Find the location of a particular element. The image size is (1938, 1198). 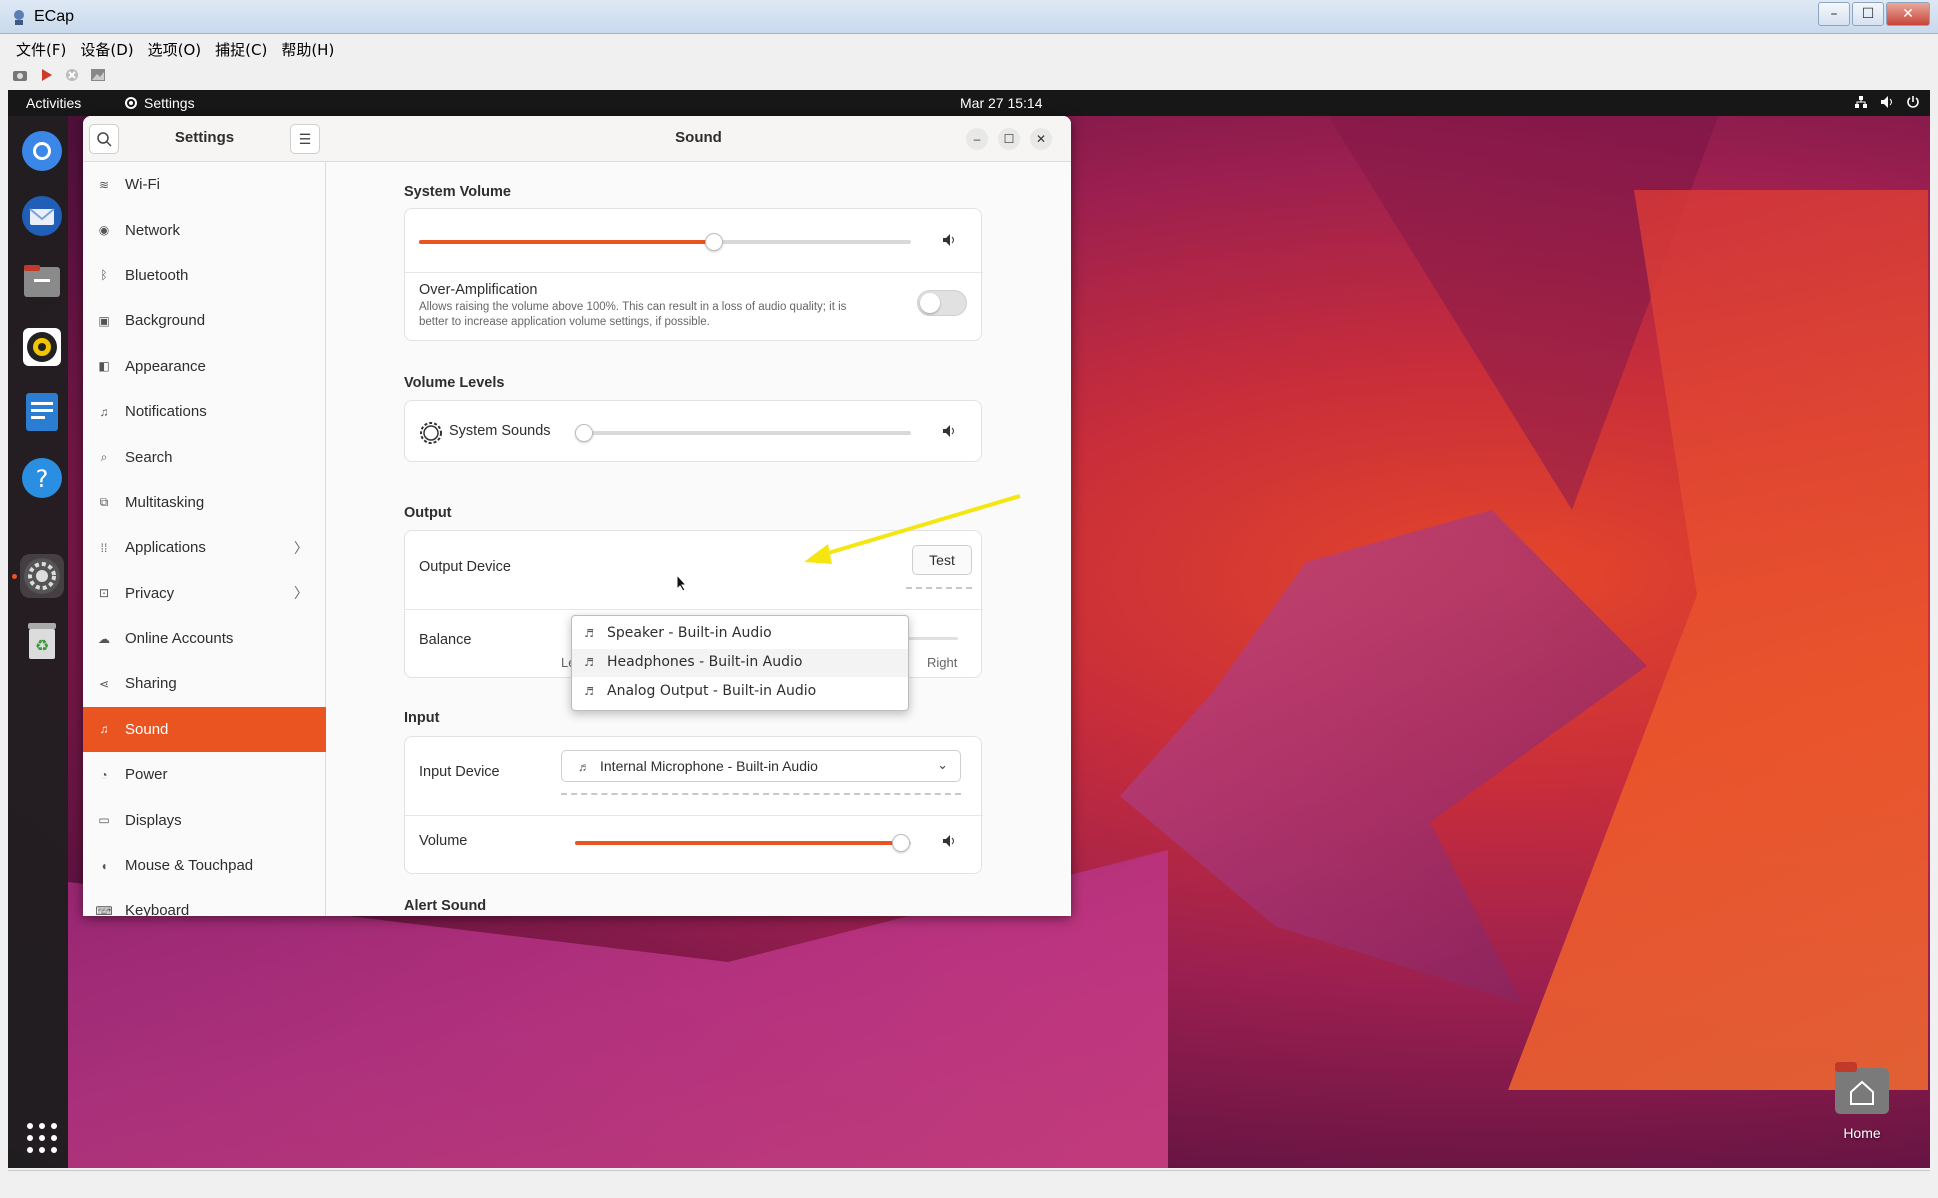

rhythmbox-icon is located at coordinates (42, 347).